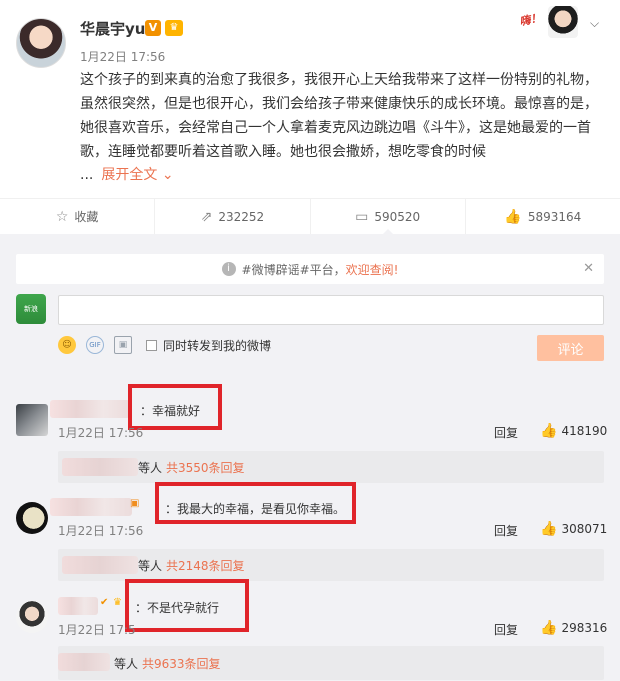 The width and height of the screenshot is (620, 681). I want to click on my-avatar: 新浪, so click(31, 309).